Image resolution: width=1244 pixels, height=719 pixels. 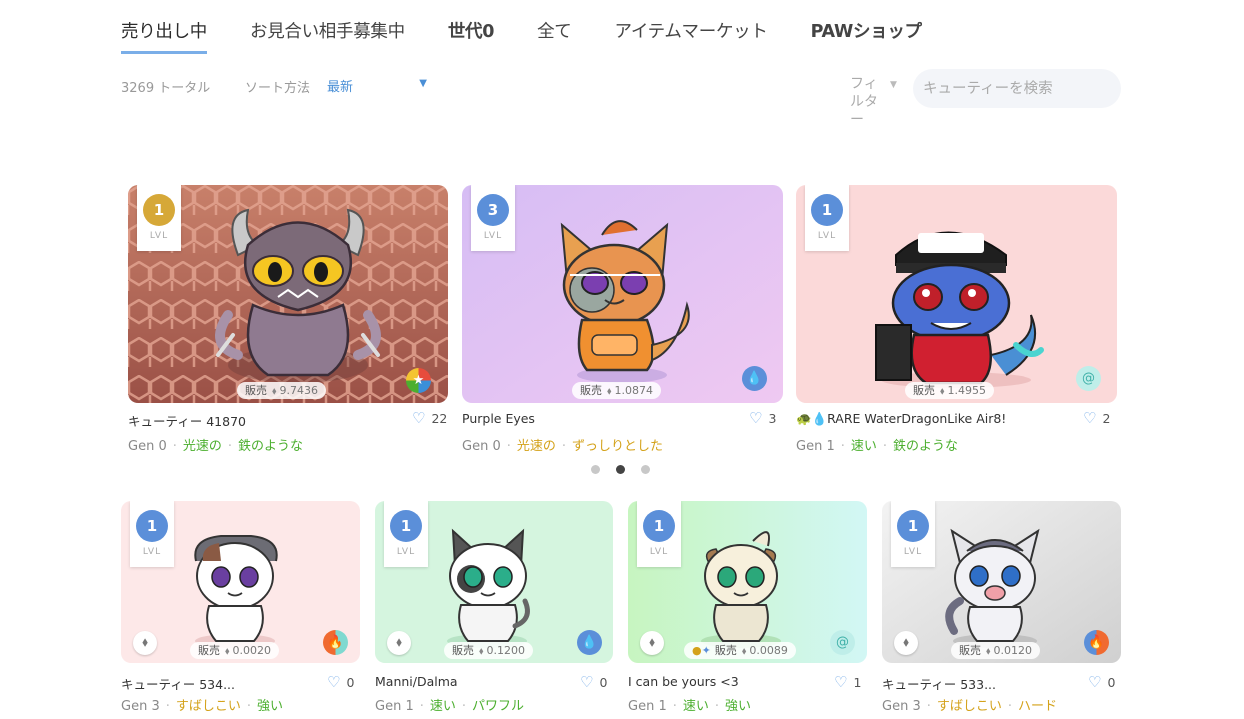 I want to click on tab-gen0: 世代0, so click(x=471, y=34).